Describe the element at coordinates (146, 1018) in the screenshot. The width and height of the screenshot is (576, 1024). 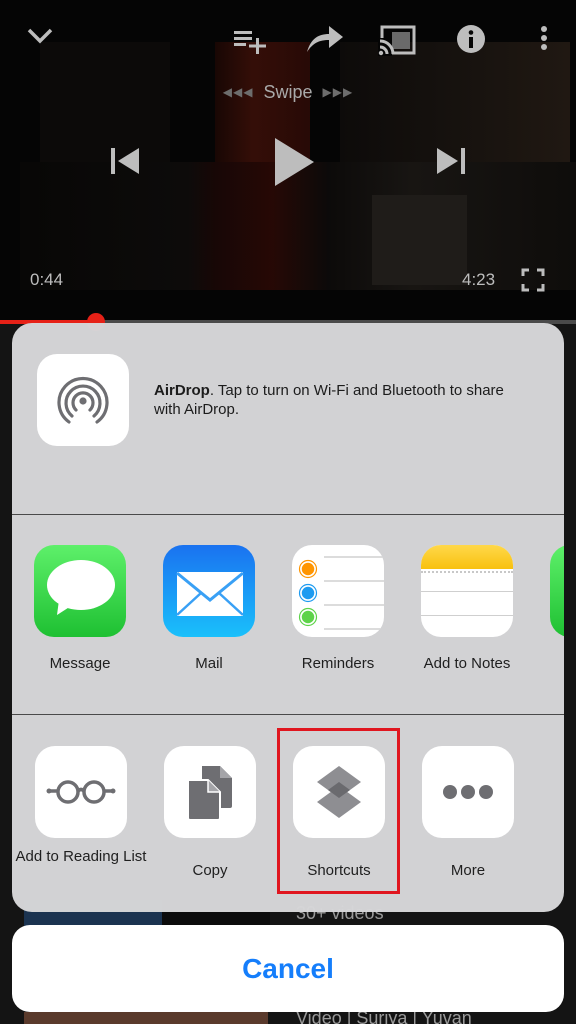
I see `video-thumbnail` at that location.